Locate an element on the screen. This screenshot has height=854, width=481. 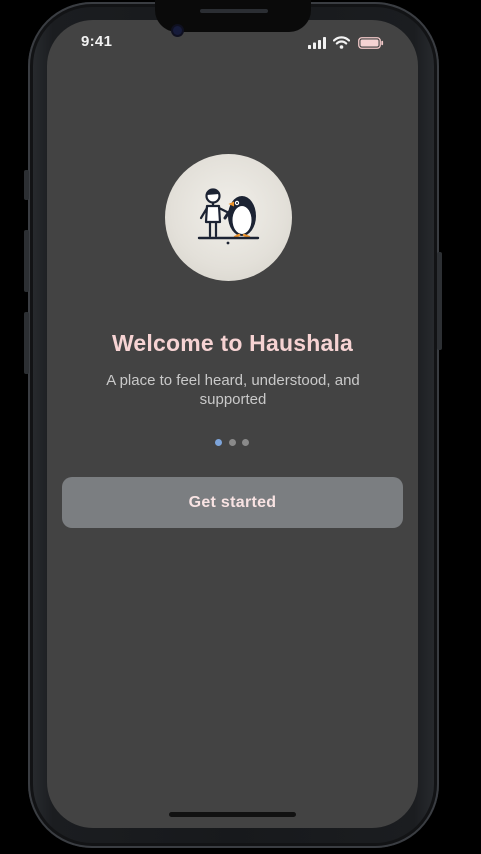
child-and-penguin-icon is located at coordinates (228, 216).